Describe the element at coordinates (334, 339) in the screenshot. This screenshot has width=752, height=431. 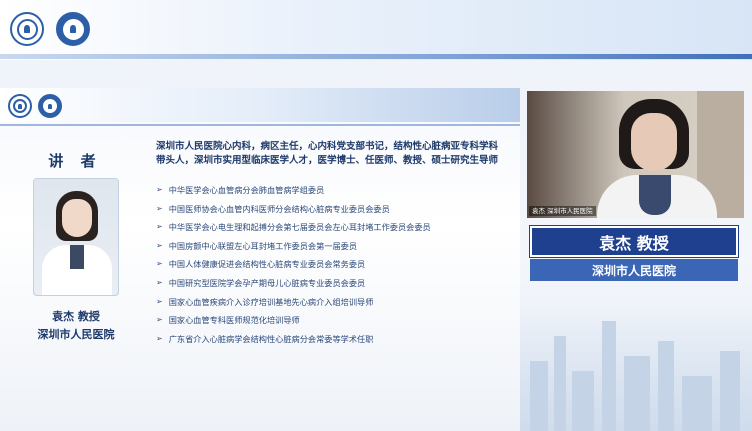
I see `list-item: ➢ 广东省介入心脏病学会结构性心脏病分会常委等学术任职` at that location.